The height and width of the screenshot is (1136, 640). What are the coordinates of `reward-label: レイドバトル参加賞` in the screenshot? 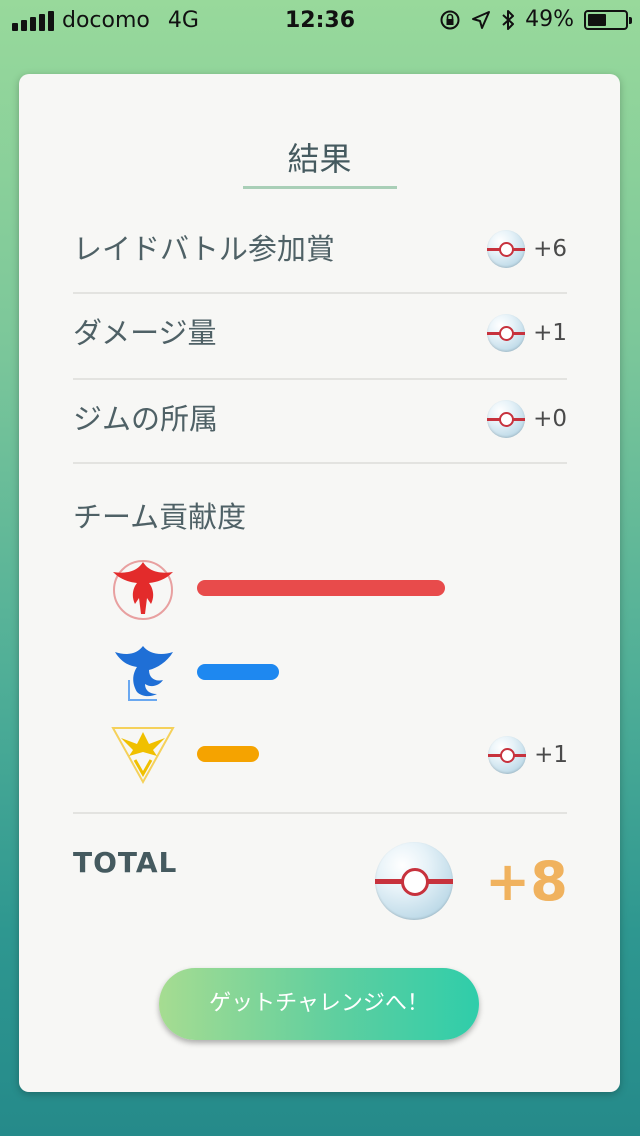 It's located at (204, 249).